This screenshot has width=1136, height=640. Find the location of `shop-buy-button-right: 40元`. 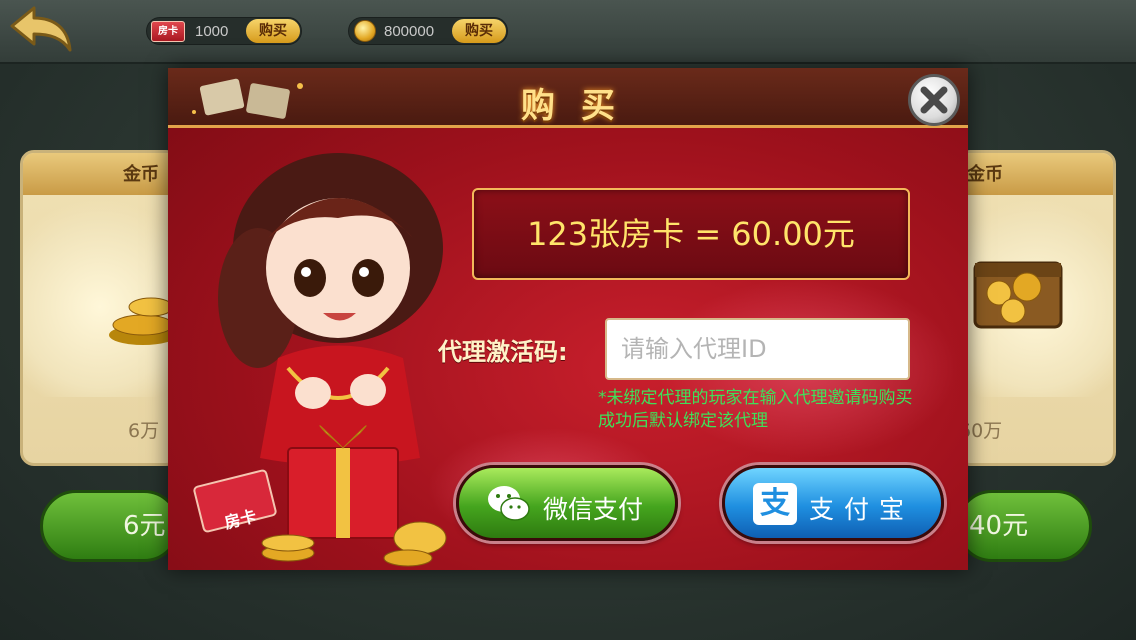

shop-buy-button-right: 40元 is located at coordinates (1024, 526).